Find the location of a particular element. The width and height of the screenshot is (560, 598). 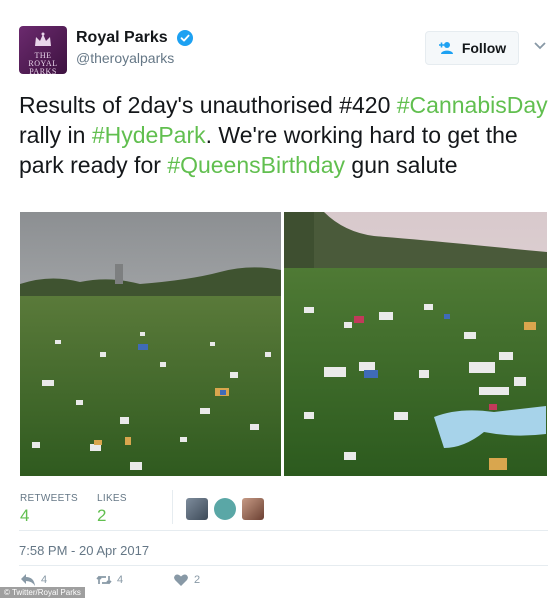

retweet-icon is located at coordinates (104, 580).